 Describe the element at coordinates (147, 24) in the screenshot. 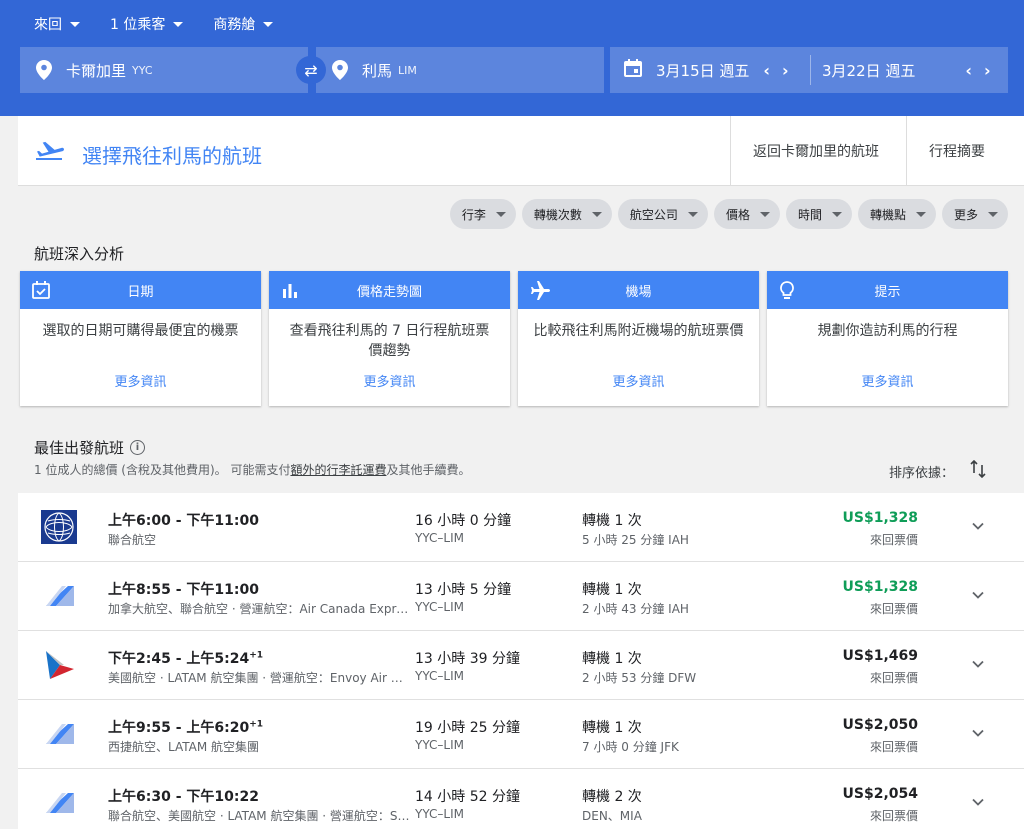

I see `passengers-dropdown: 1 位乘客` at that location.